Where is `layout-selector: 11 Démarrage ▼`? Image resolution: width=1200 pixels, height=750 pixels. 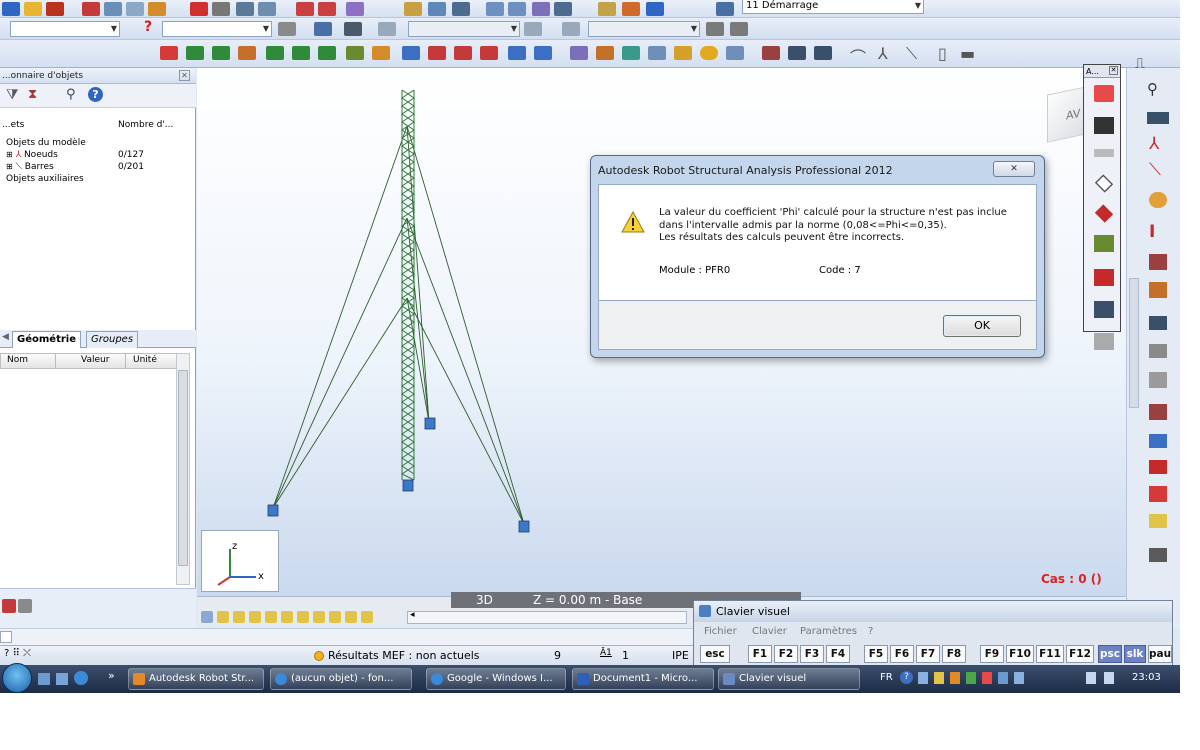 layout-selector: 11 Démarrage ▼ is located at coordinates (833, 7).